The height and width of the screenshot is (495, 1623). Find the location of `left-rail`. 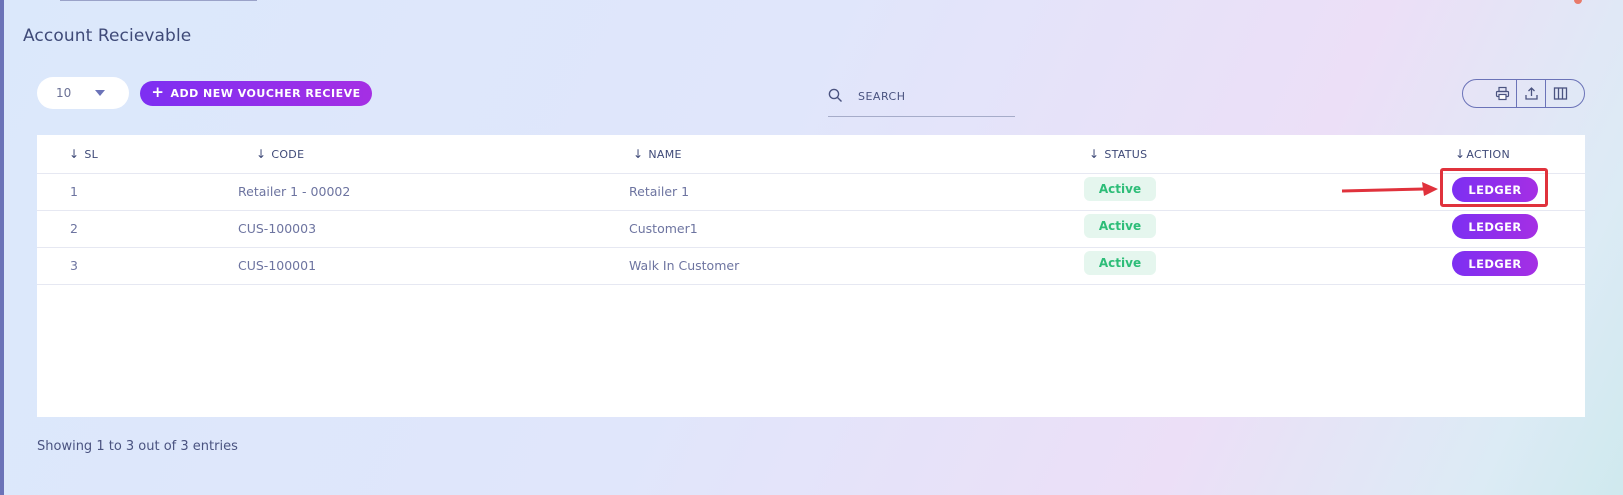

left-rail is located at coordinates (2, 247).